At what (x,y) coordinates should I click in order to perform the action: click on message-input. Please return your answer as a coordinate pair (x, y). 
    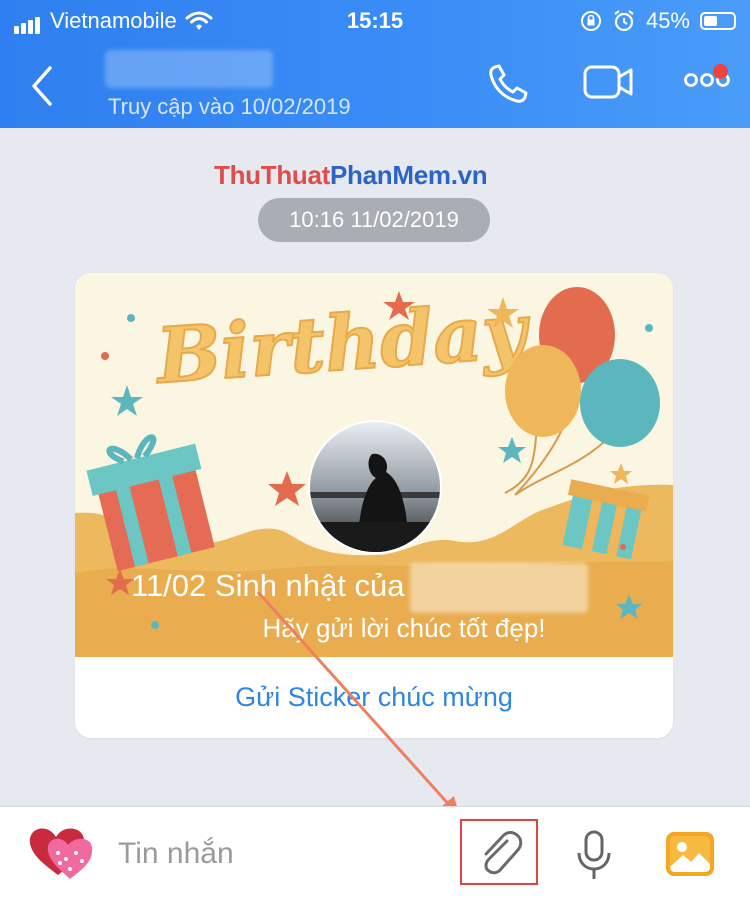
    Looking at the image, I should click on (278, 854).